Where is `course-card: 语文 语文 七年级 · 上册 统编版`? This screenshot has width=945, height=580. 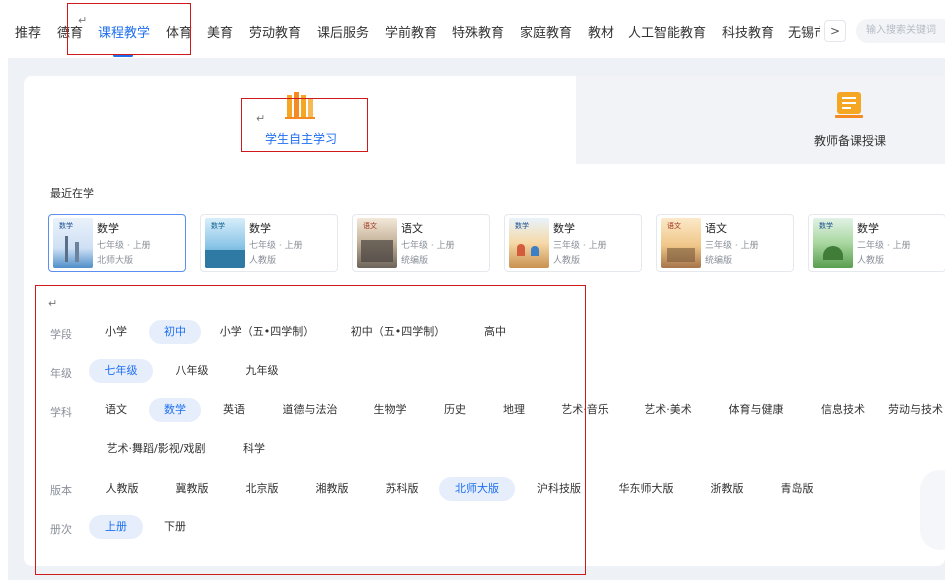
course-card: 语文 语文 七年级 · 上册 统编版 is located at coordinates (421, 243).